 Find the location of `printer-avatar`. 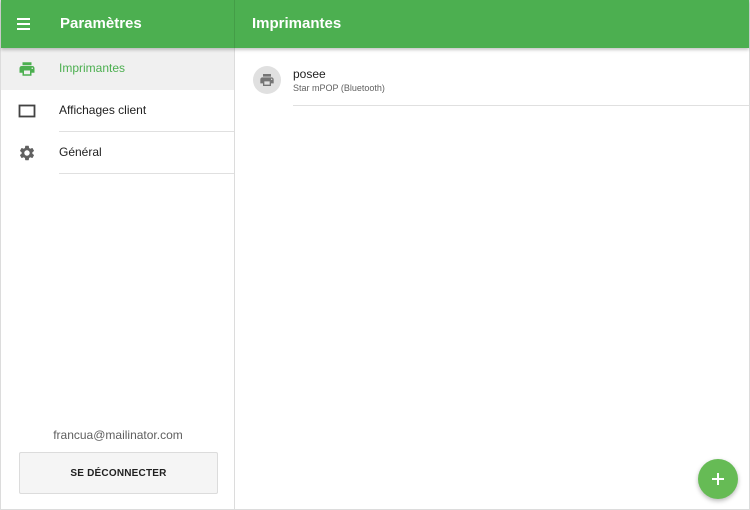

printer-avatar is located at coordinates (267, 80).